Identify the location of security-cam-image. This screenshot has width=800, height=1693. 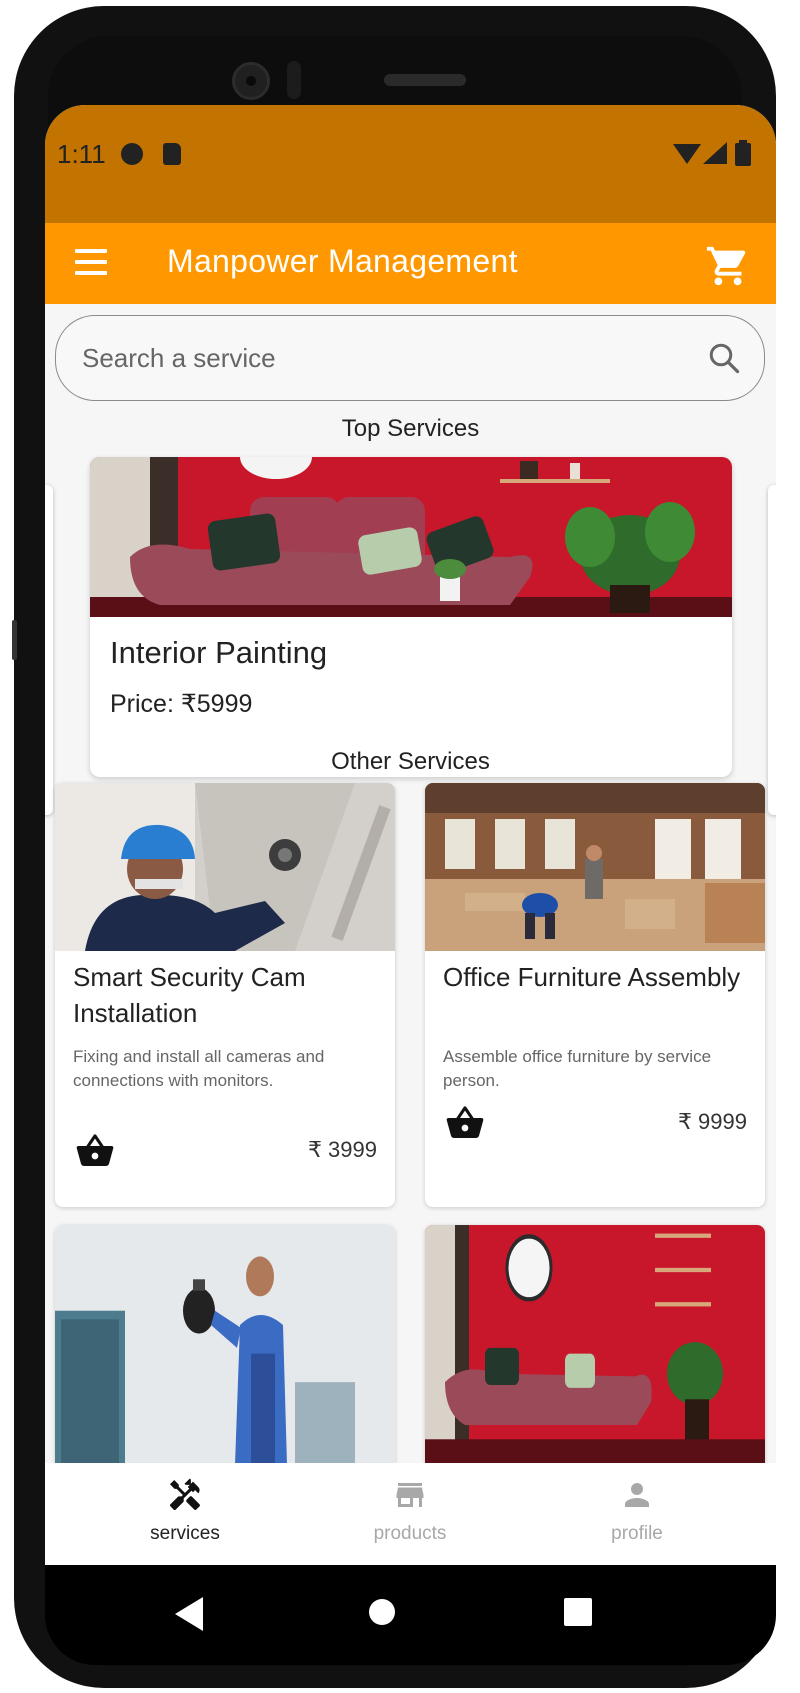
(225, 867).